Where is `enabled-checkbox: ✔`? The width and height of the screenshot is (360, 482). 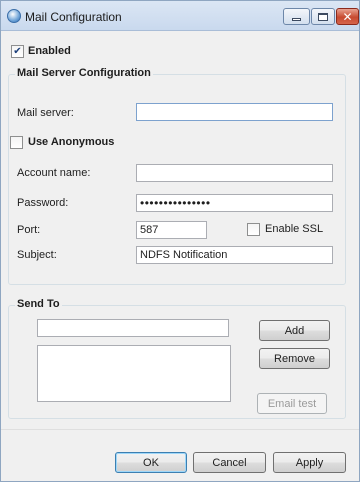
enabled-checkbox: ✔ is located at coordinates (17, 51).